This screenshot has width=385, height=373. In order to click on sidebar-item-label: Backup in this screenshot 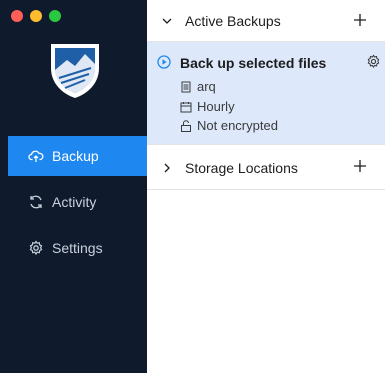, I will do `click(75, 156)`.